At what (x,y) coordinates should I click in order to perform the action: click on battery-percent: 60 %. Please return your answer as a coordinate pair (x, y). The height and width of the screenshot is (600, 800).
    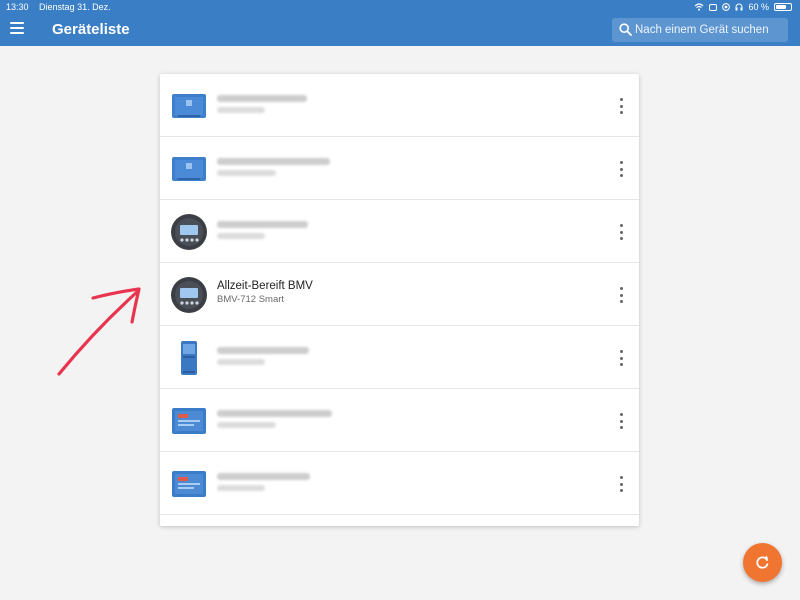
    Looking at the image, I should click on (758, 7).